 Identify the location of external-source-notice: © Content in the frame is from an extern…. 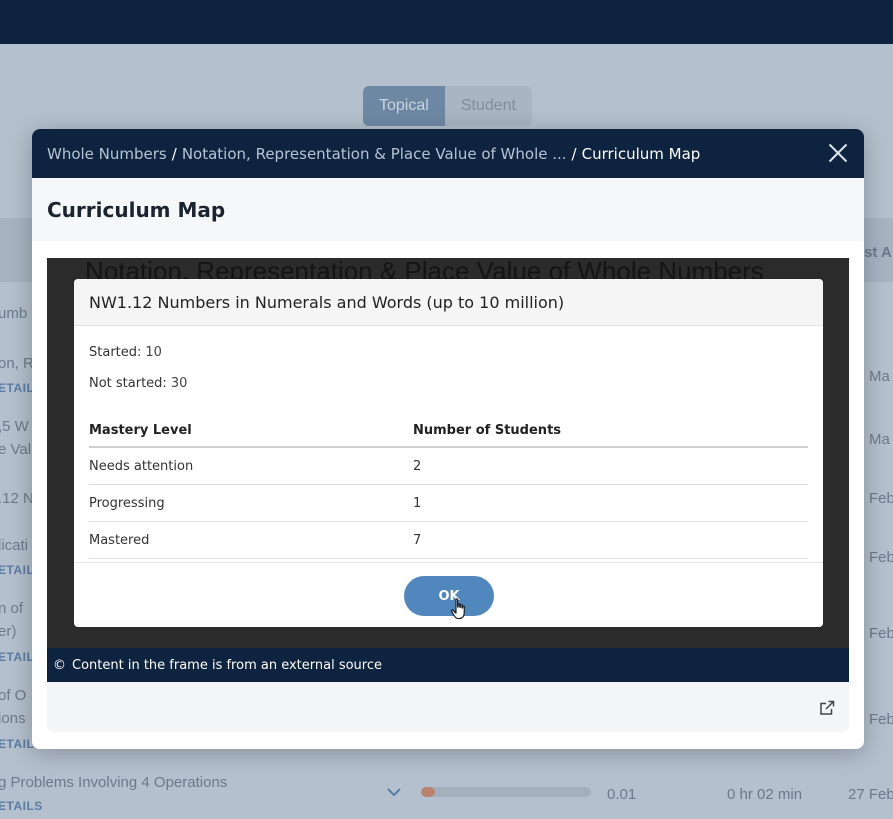
(448, 665).